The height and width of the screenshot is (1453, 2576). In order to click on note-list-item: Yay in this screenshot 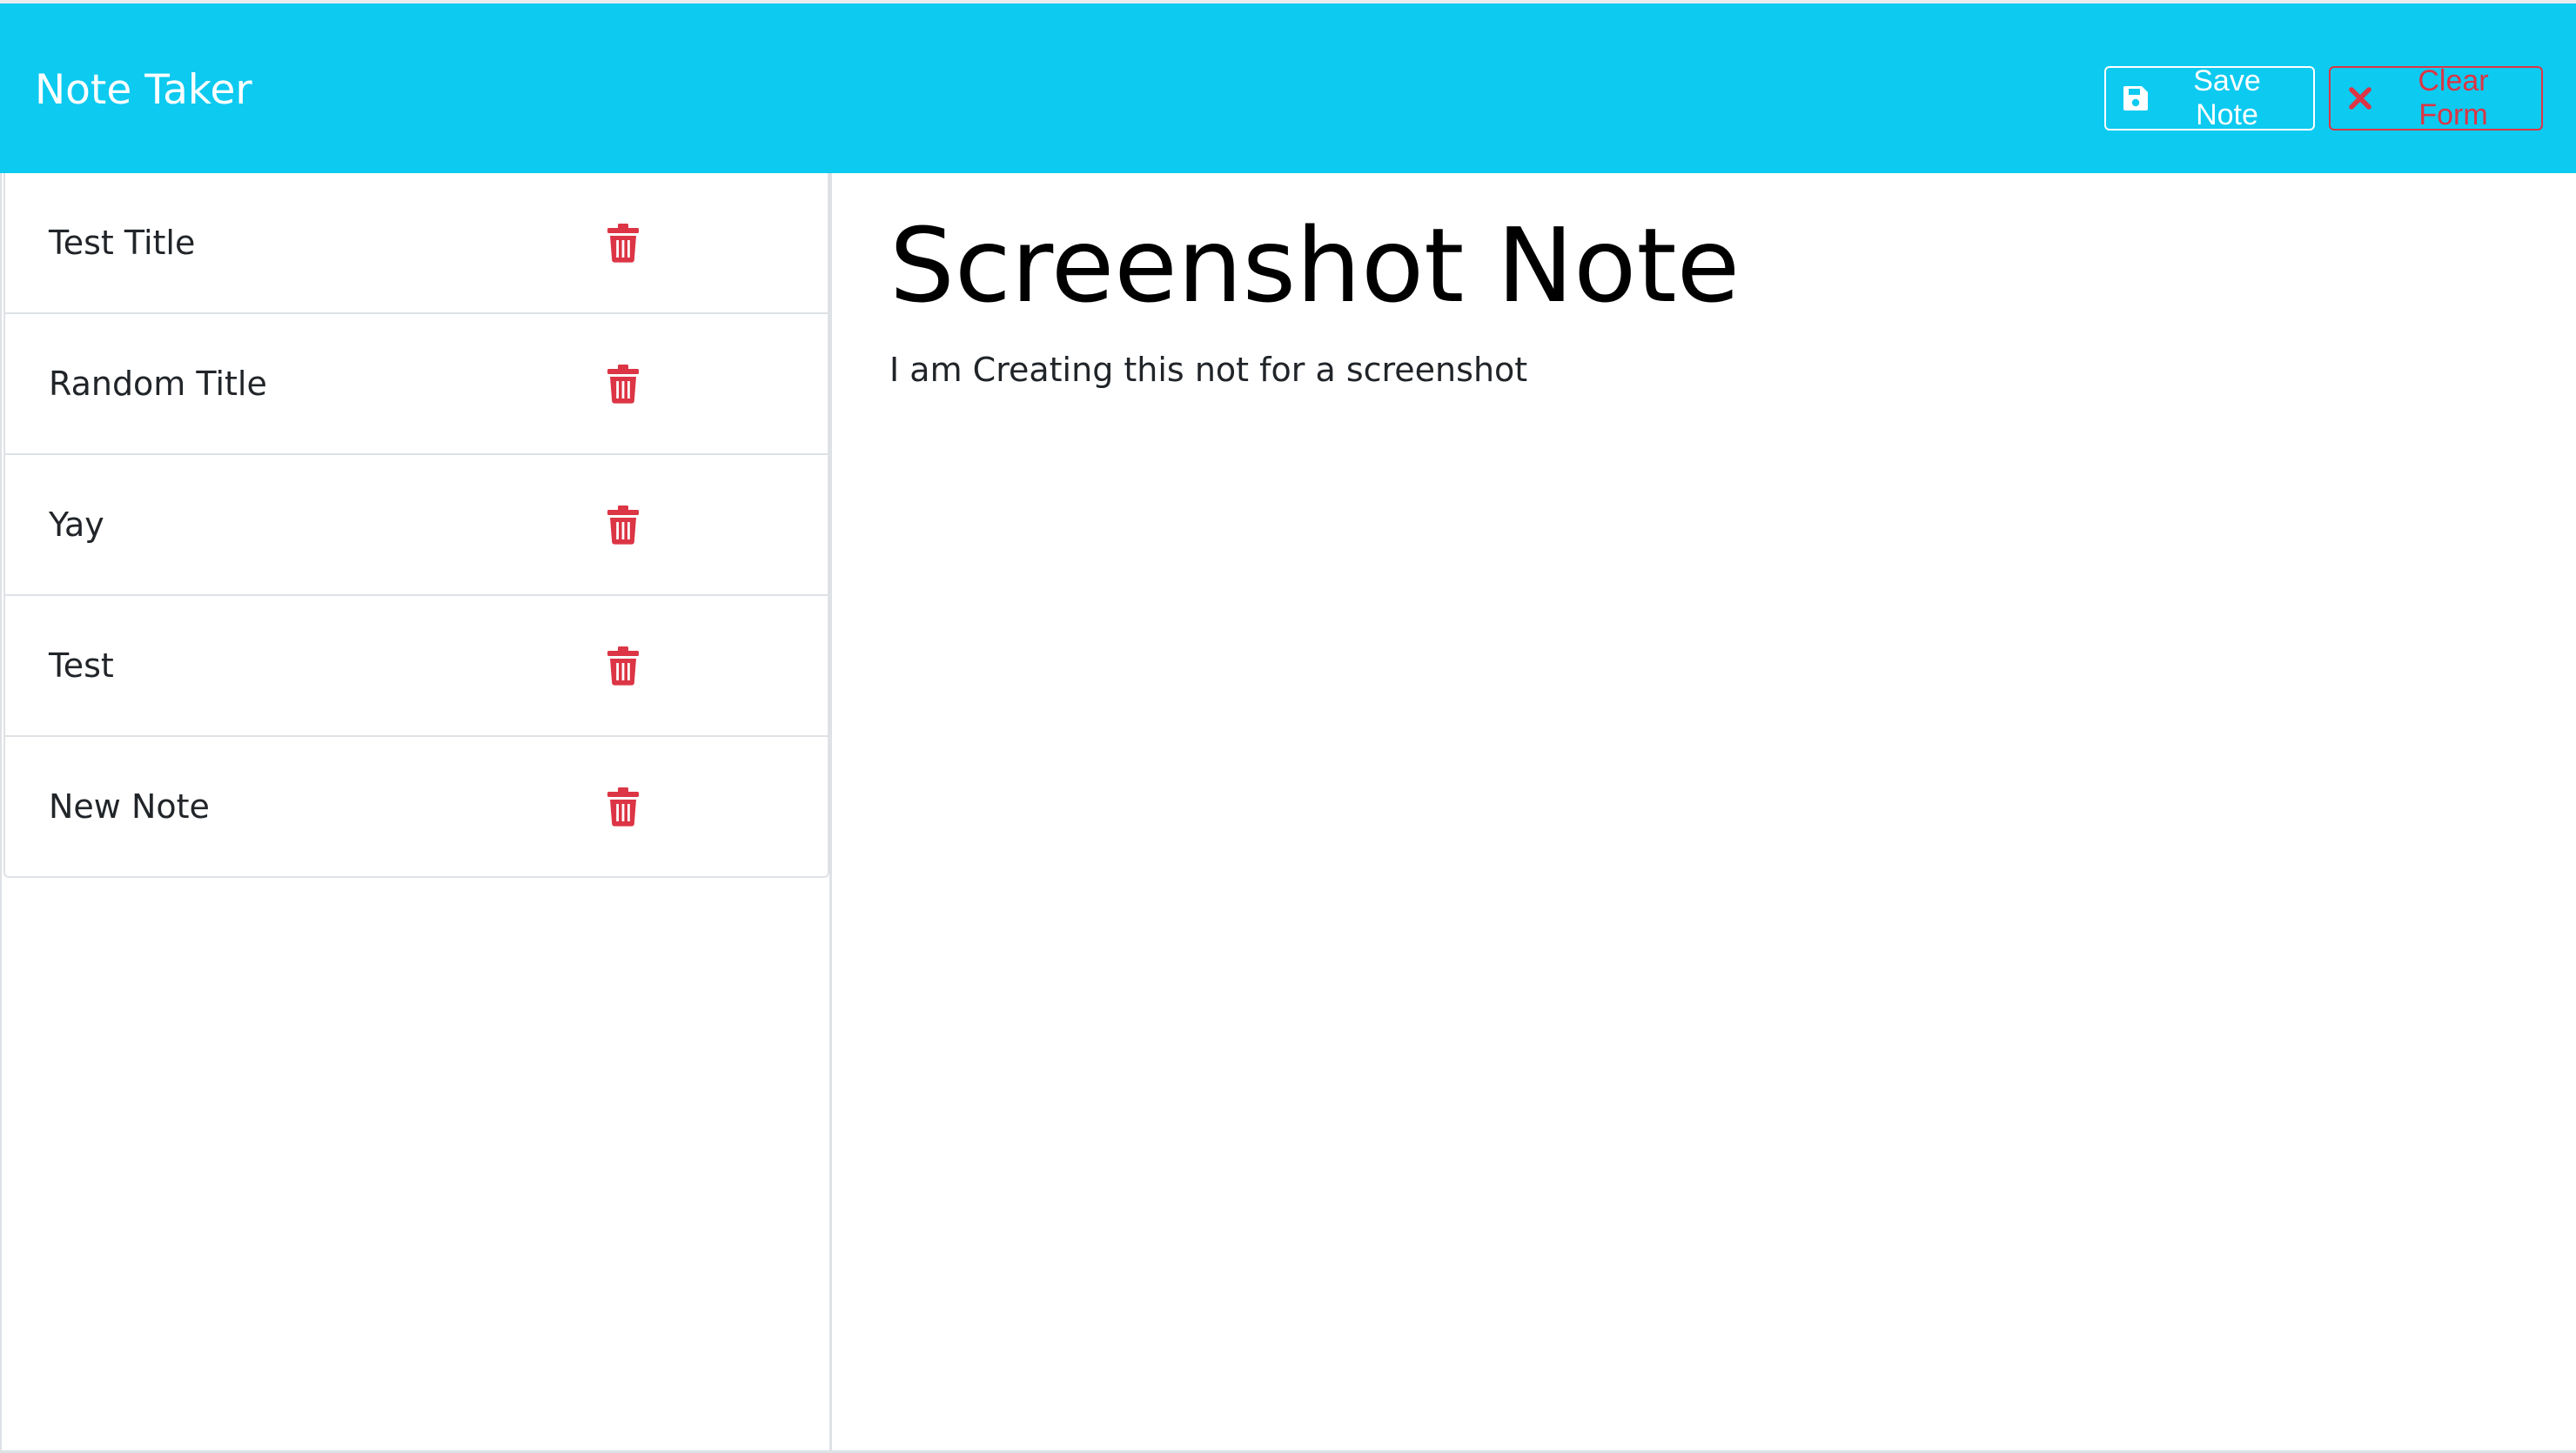, I will do `click(417, 525)`.